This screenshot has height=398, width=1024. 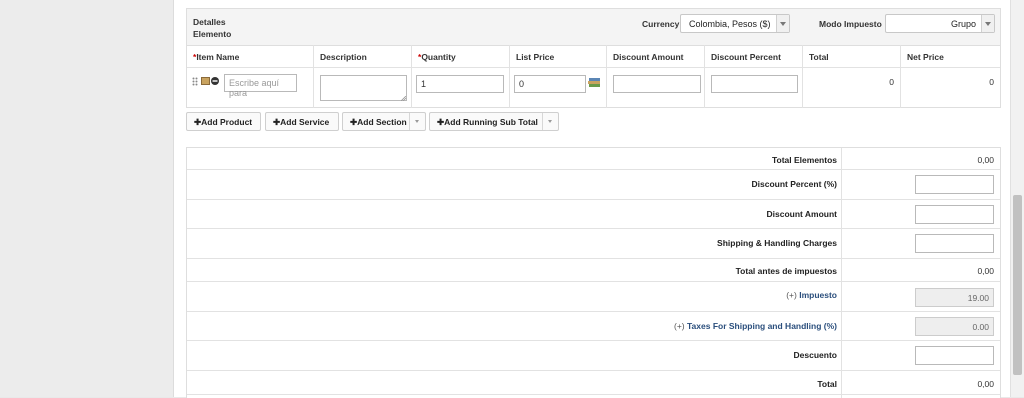 I want to click on col-discount-percent: Discount Percent, so click(x=754, y=56).